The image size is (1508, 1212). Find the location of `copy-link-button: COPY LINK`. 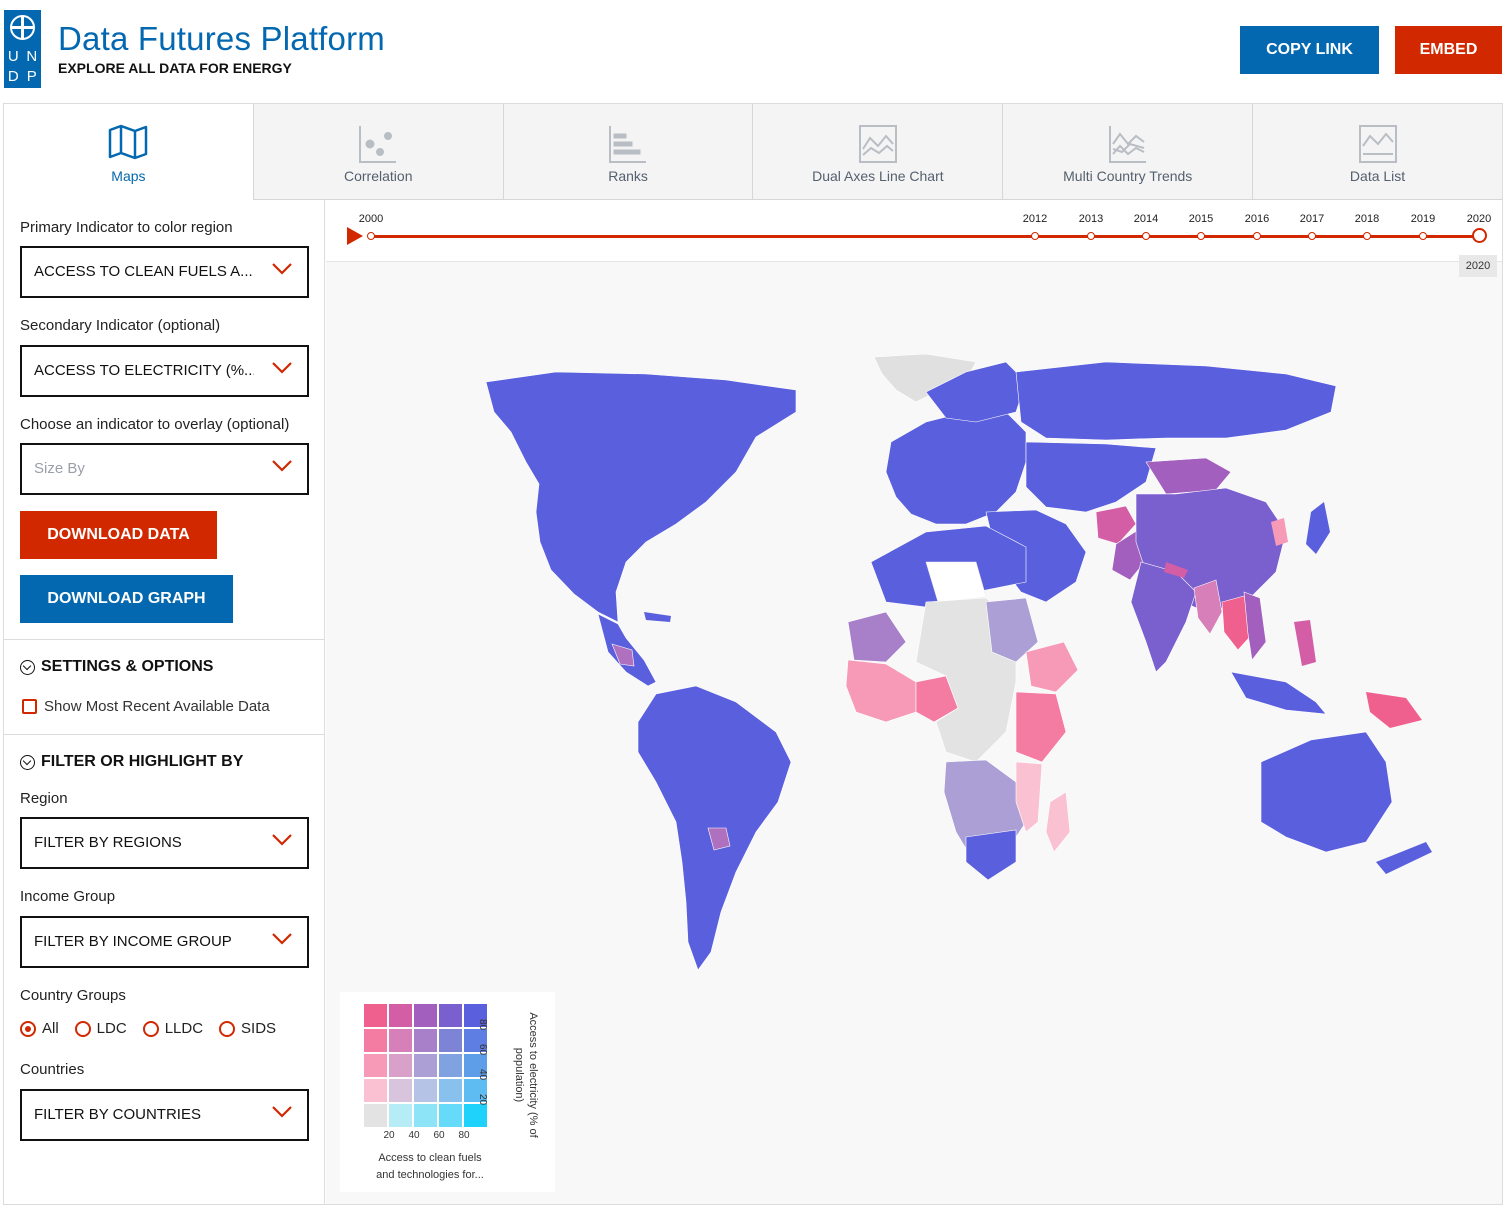

copy-link-button: COPY LINK is located at coordinates (1309, 50).